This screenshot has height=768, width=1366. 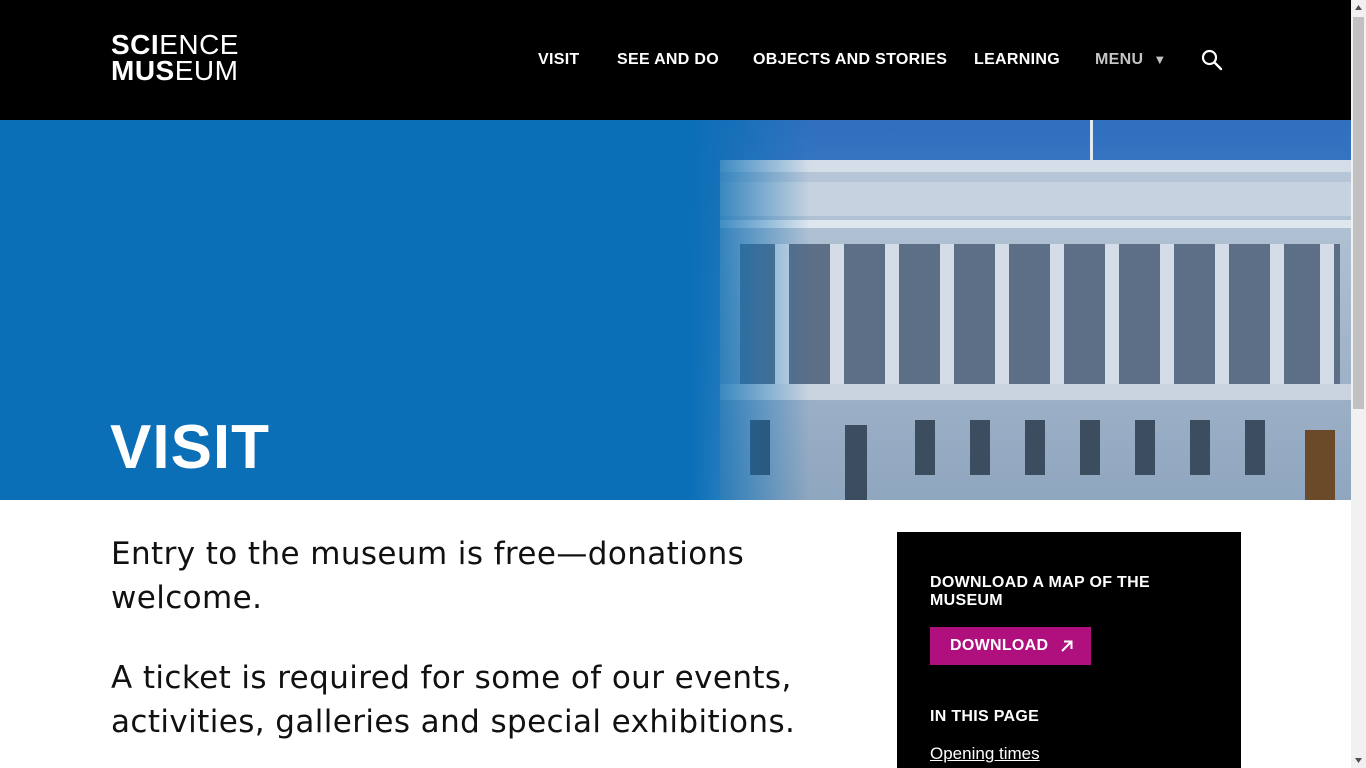 I want to click on nav-item-objects-and-stories: OBJECTS AND STORIES, so click(x=850, y=60).